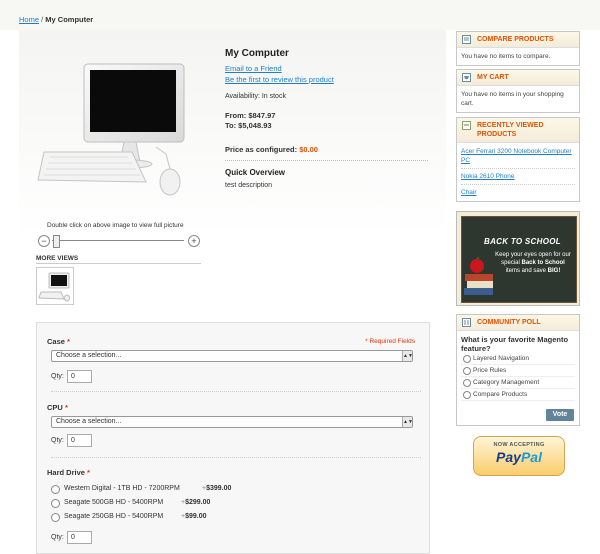 The image size is (600, 554). What do you see at coordinates (515, 344) in the screenshot?
I see `poll-question: What is your favorite Magento feature?` at bounding box center [515, 344].